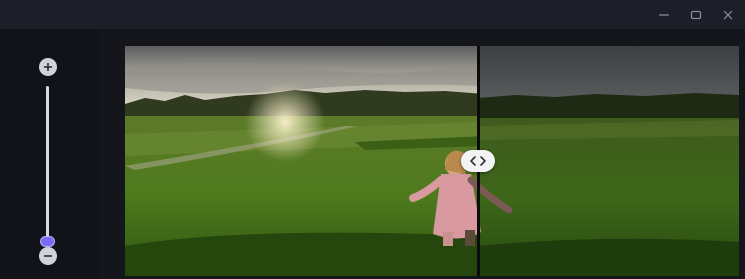 The height and width of the screenshot is (279, 745). I want to click on maximize-button, so click(696, 15).